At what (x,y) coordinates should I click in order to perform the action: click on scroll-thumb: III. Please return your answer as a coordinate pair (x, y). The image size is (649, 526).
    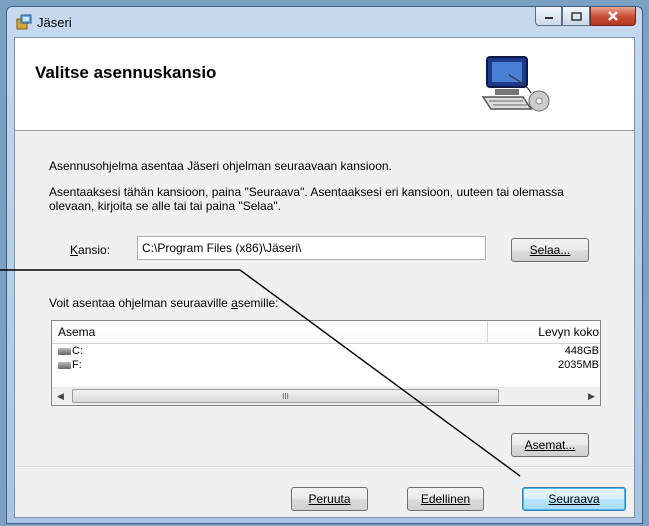
    Looking at the image, I should click on (285, 396).